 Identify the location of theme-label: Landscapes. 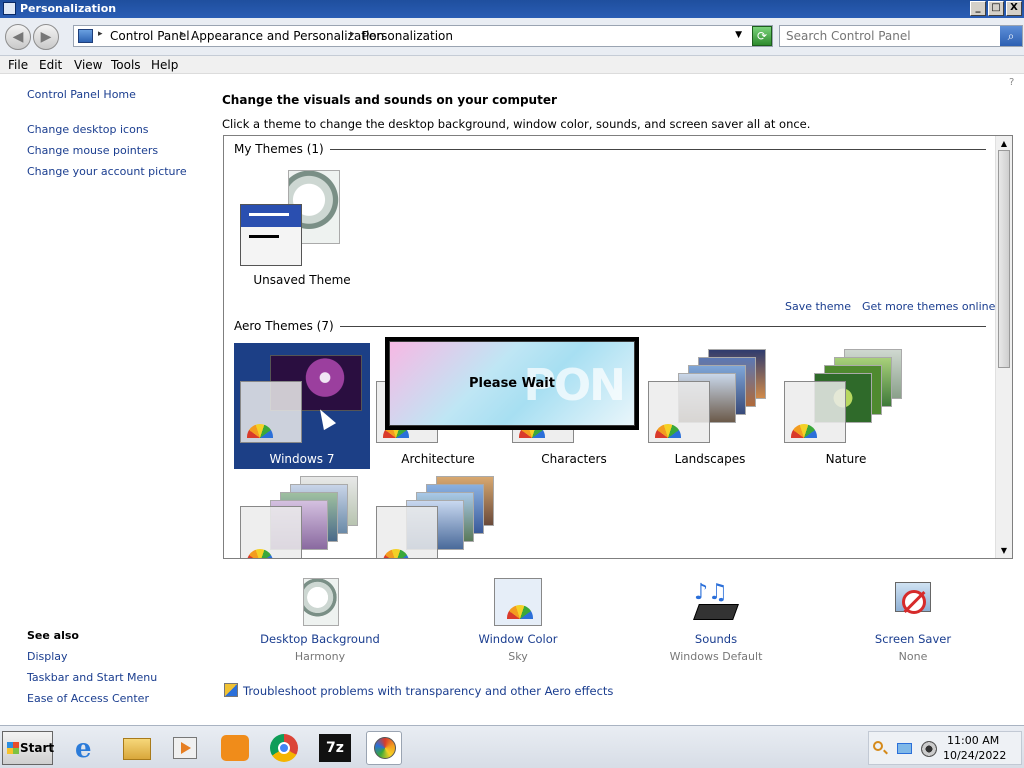
(710, 459).